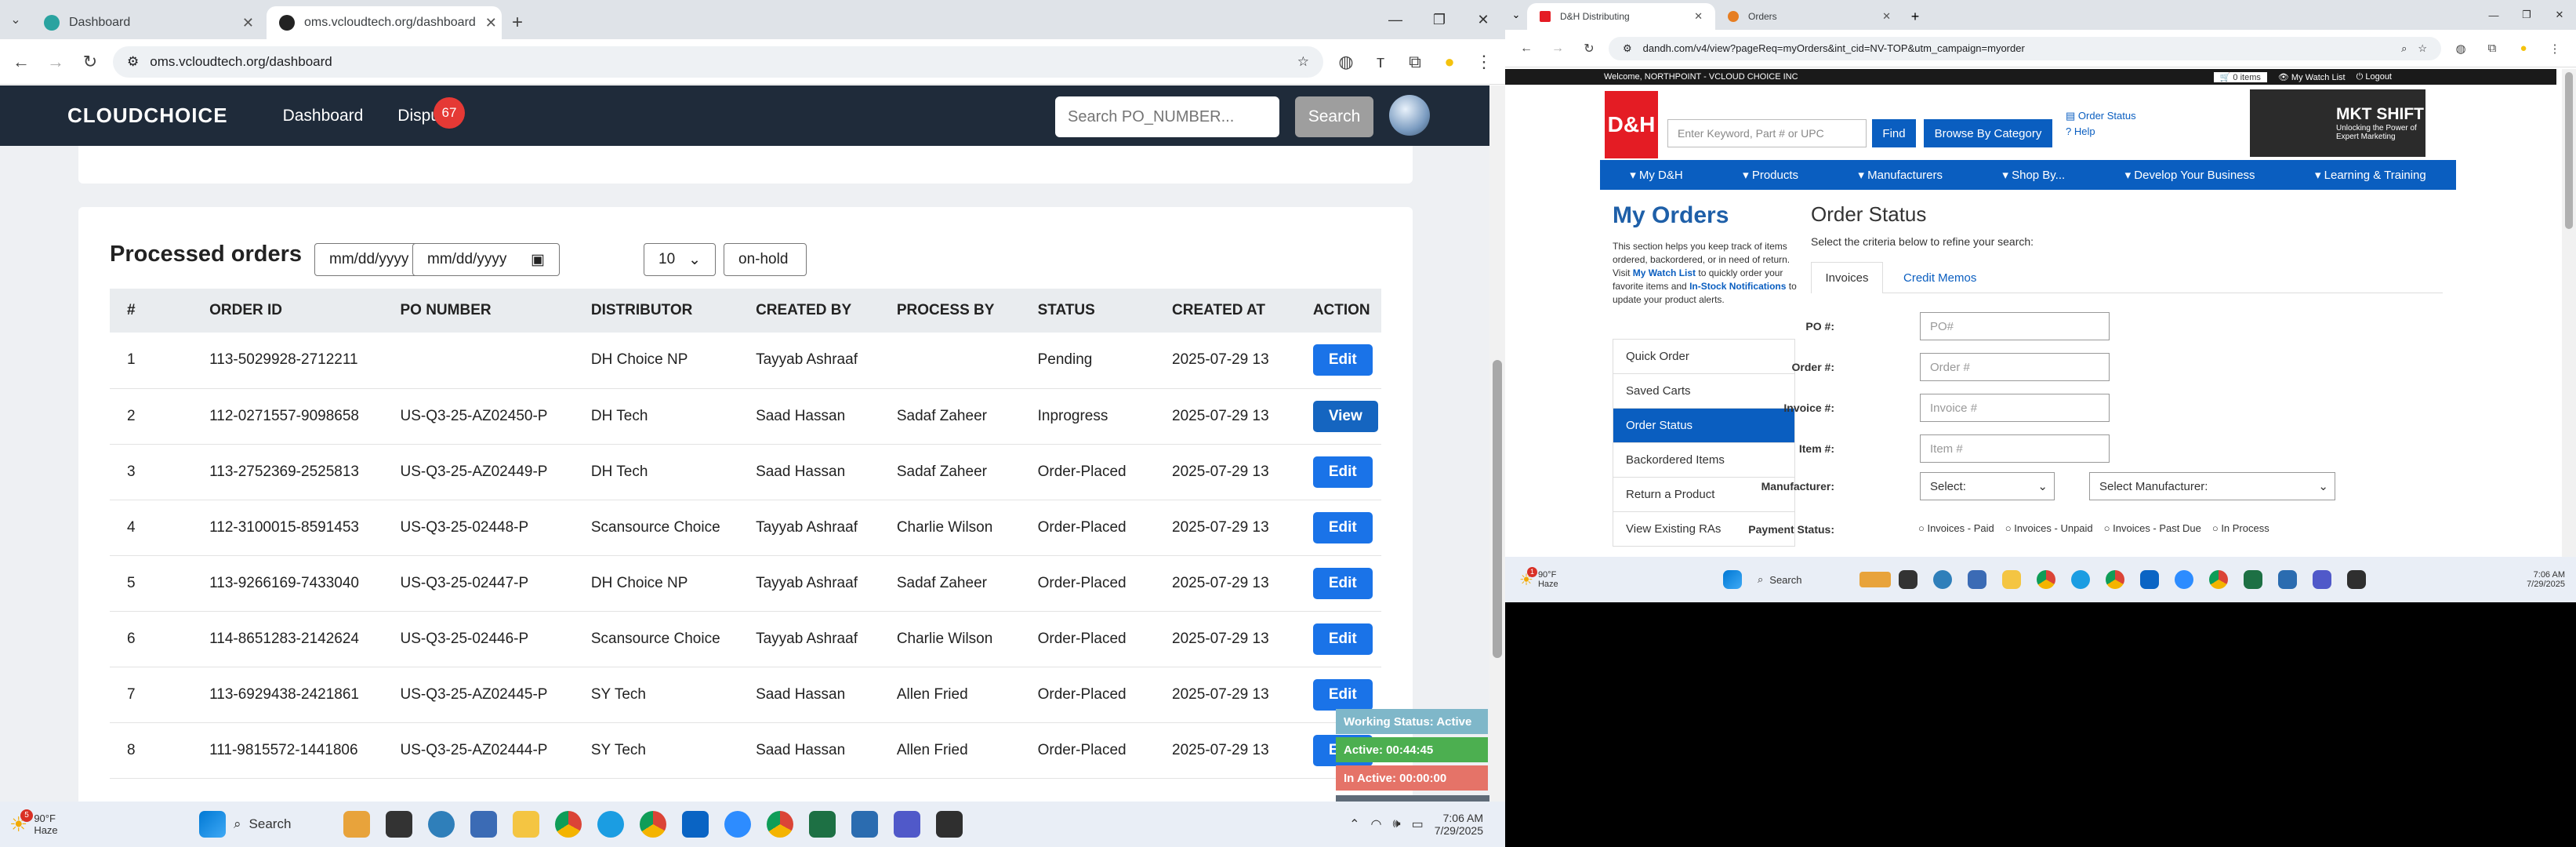 The height and width of the screenshot is (847, 2576). Describe the element at coordinates (1894, 133) in the screenshot. I see `find-button: Find` at that location.